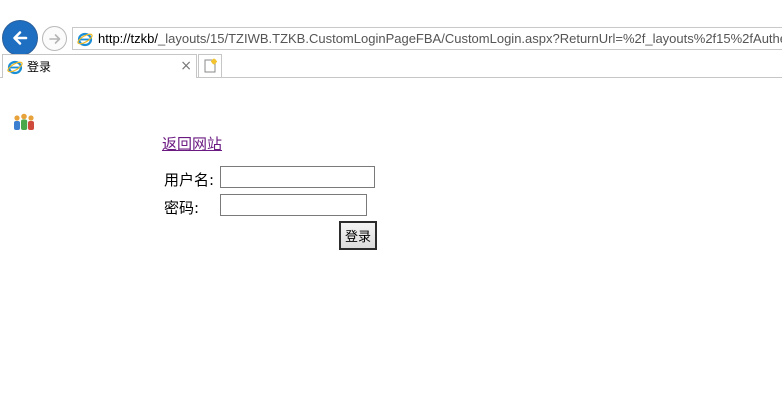  Describe the element at coordinates (192, 143) in the screenshot. I see `return-to-site-link: 返回网站` at that location.